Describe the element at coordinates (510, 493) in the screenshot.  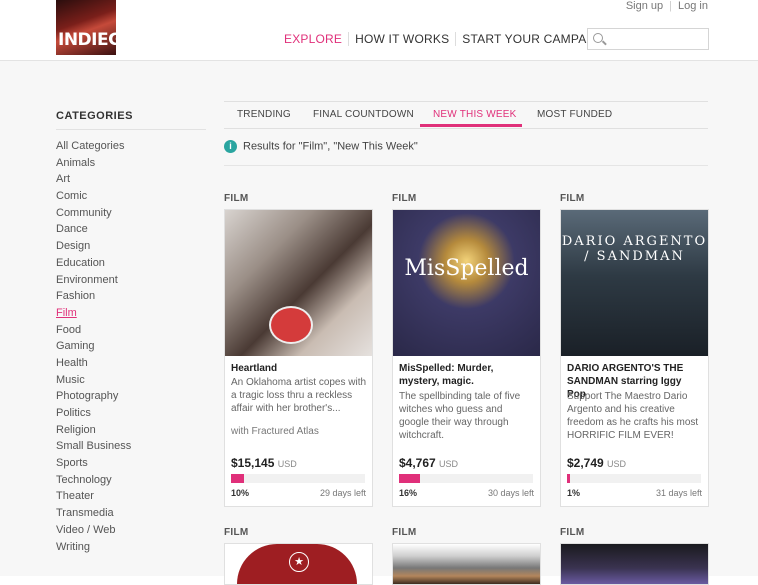
I see `days-left: 30 days left` at that location.